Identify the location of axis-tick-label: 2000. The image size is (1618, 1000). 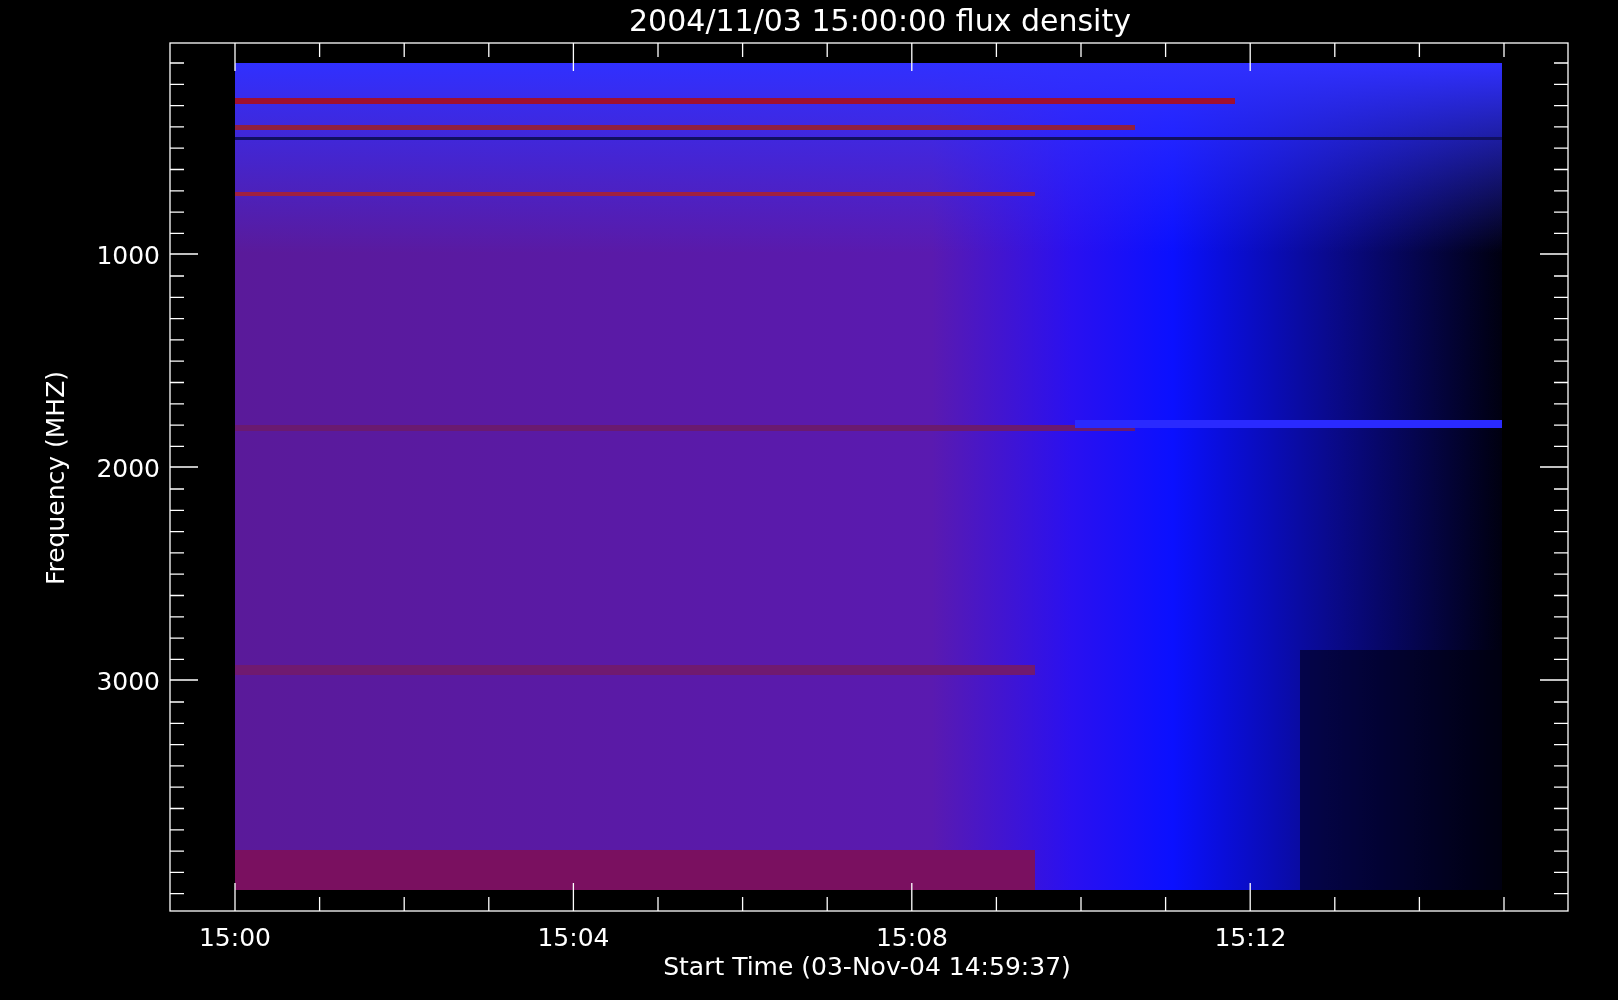
(128, 468).